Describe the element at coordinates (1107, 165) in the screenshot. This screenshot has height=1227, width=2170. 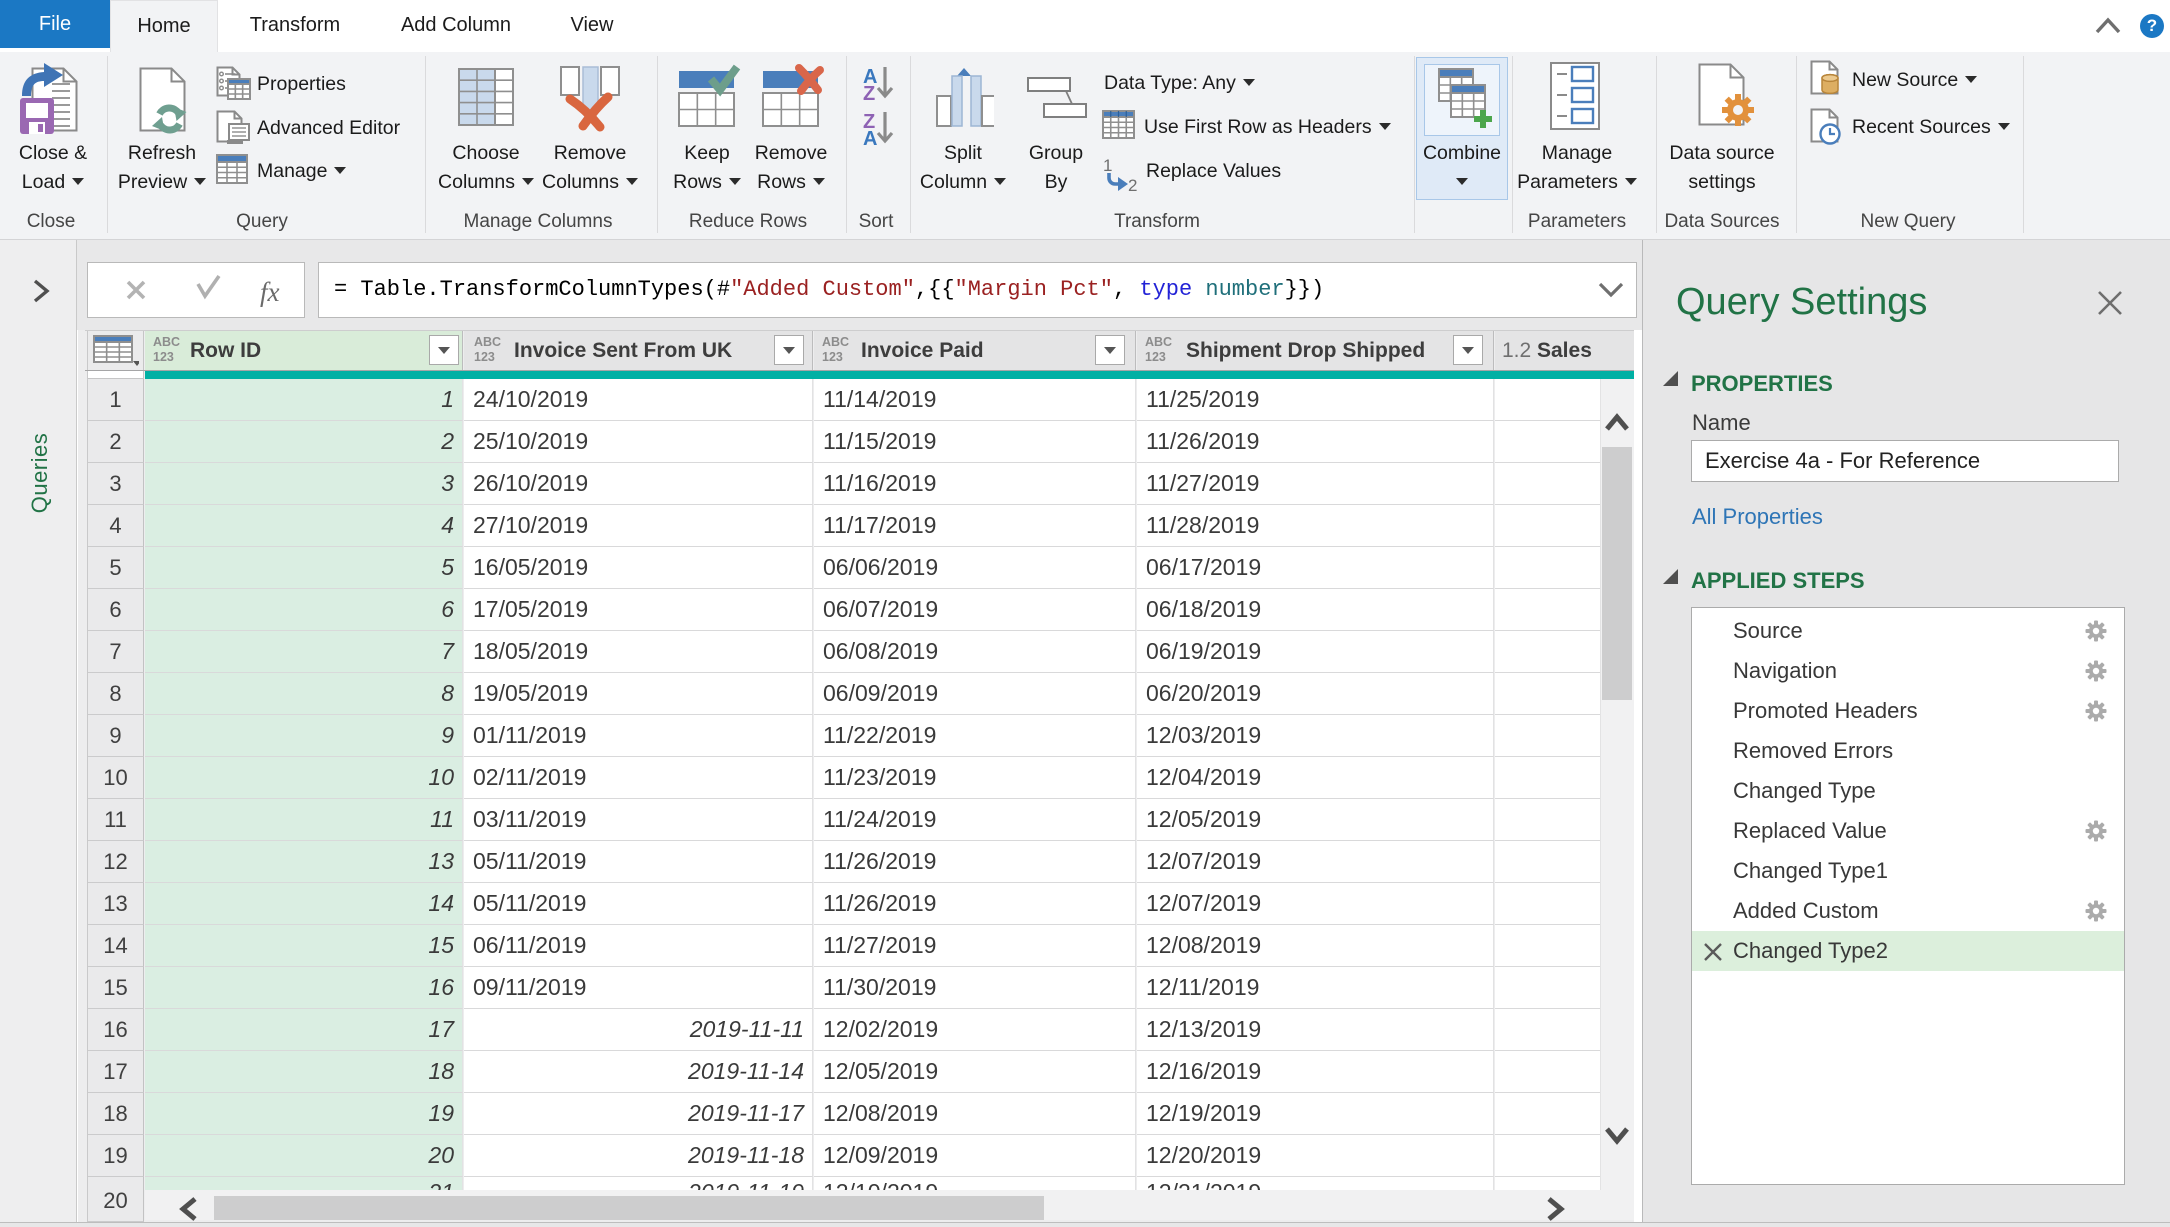
I see `svg-text: 1` at that location.